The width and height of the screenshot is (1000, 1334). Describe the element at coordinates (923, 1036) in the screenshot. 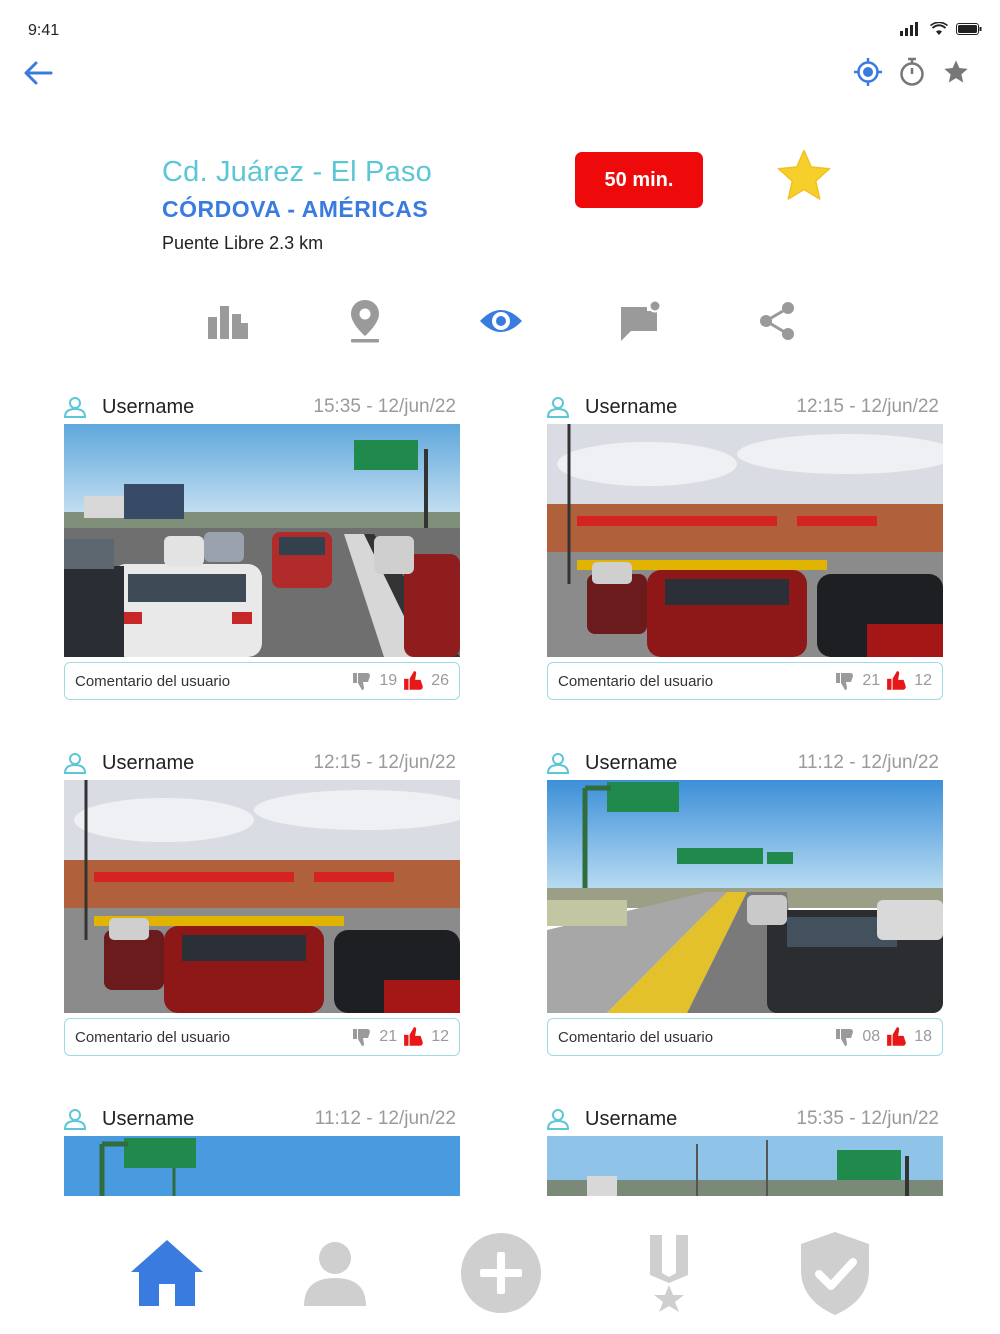

I see `like-count: 18` at that location.